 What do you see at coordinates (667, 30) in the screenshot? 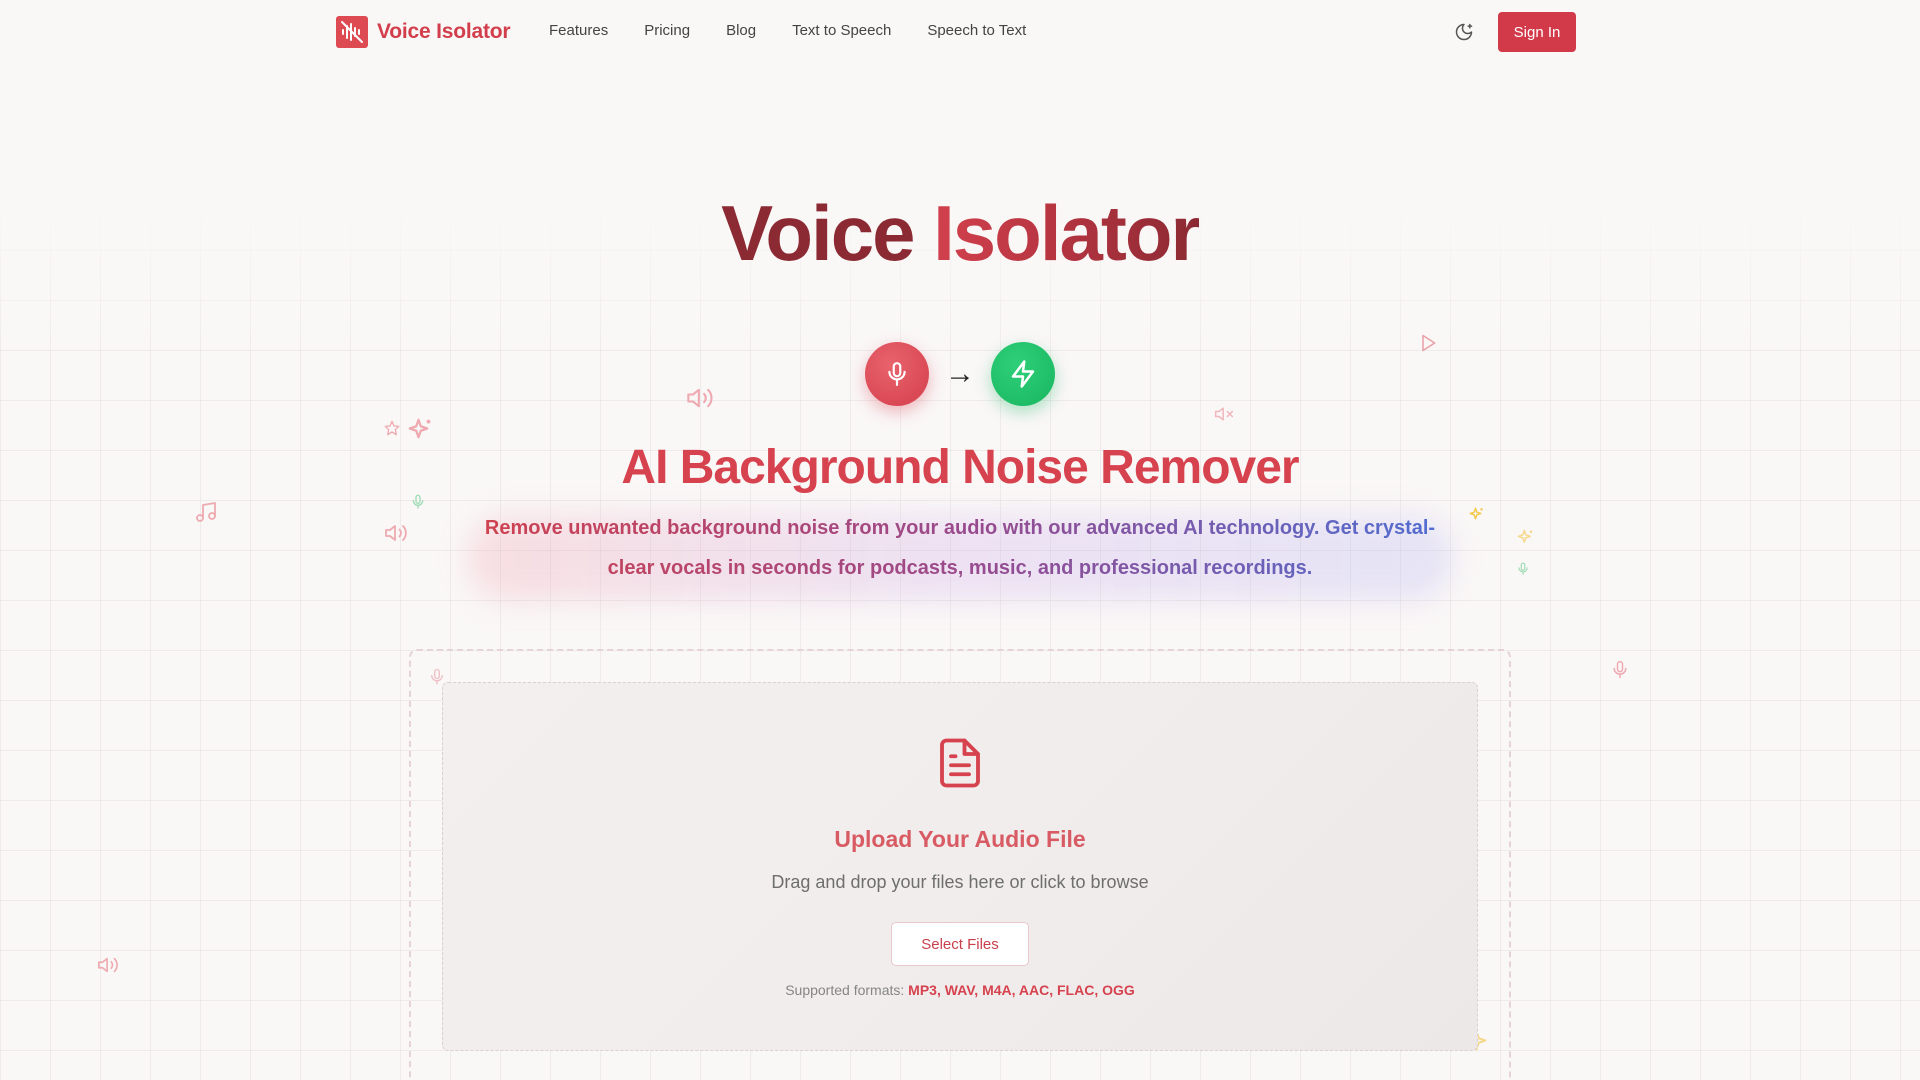
I see `nav-link-pricing: Pricing` at bounding box center [667, 30].